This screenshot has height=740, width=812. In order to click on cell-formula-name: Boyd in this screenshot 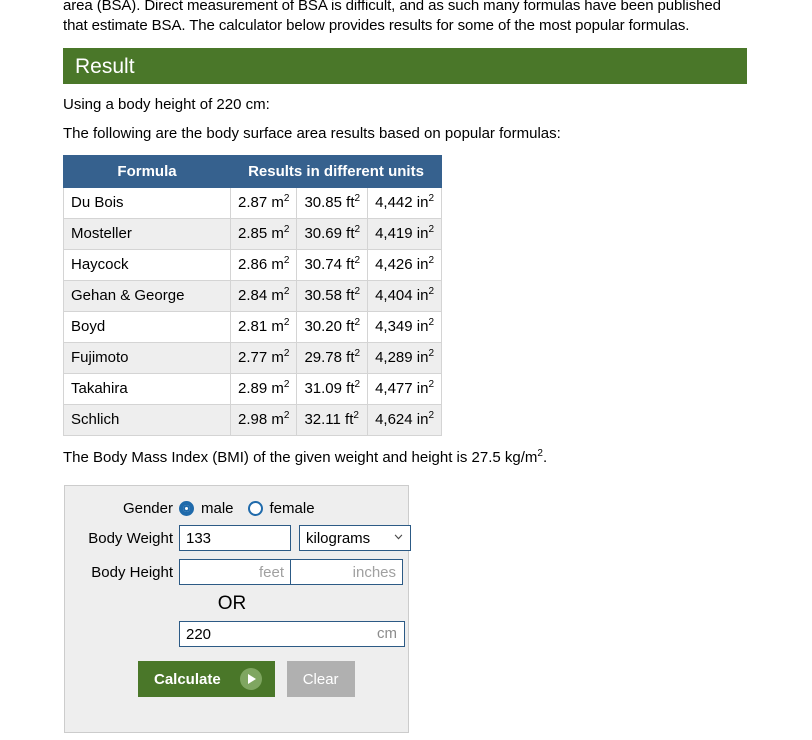, I will do `click(147, 327)`.